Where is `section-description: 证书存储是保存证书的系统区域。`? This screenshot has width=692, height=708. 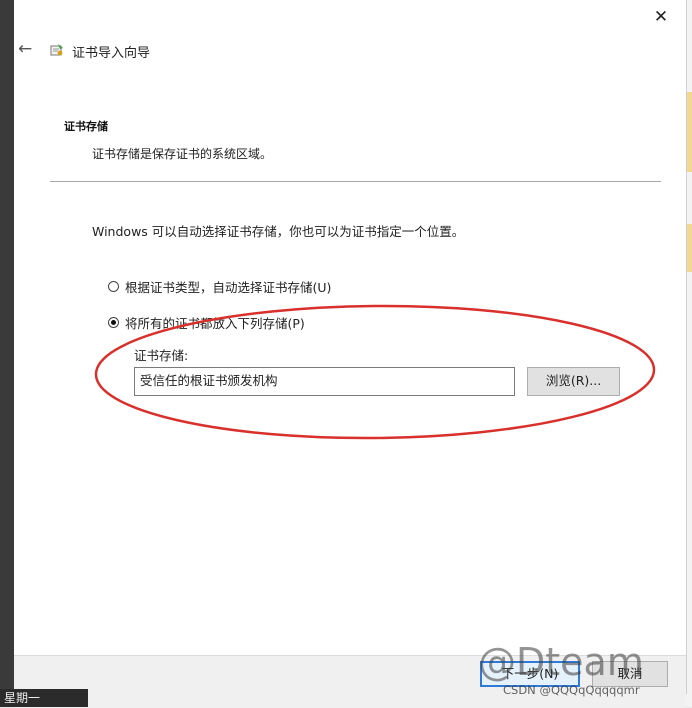 section-description: 证书存储是保存证书的系统区域。 is located at coordinates (182, 154).